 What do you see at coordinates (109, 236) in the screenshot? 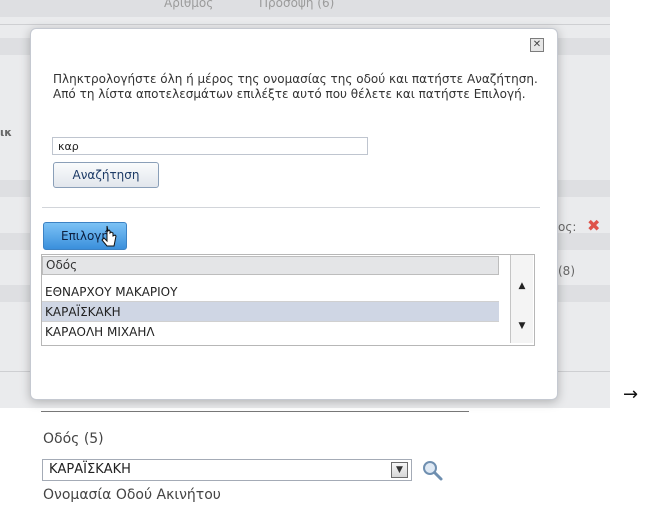
I see `mouse-cursor-icon` at bounding box center [109, 236].